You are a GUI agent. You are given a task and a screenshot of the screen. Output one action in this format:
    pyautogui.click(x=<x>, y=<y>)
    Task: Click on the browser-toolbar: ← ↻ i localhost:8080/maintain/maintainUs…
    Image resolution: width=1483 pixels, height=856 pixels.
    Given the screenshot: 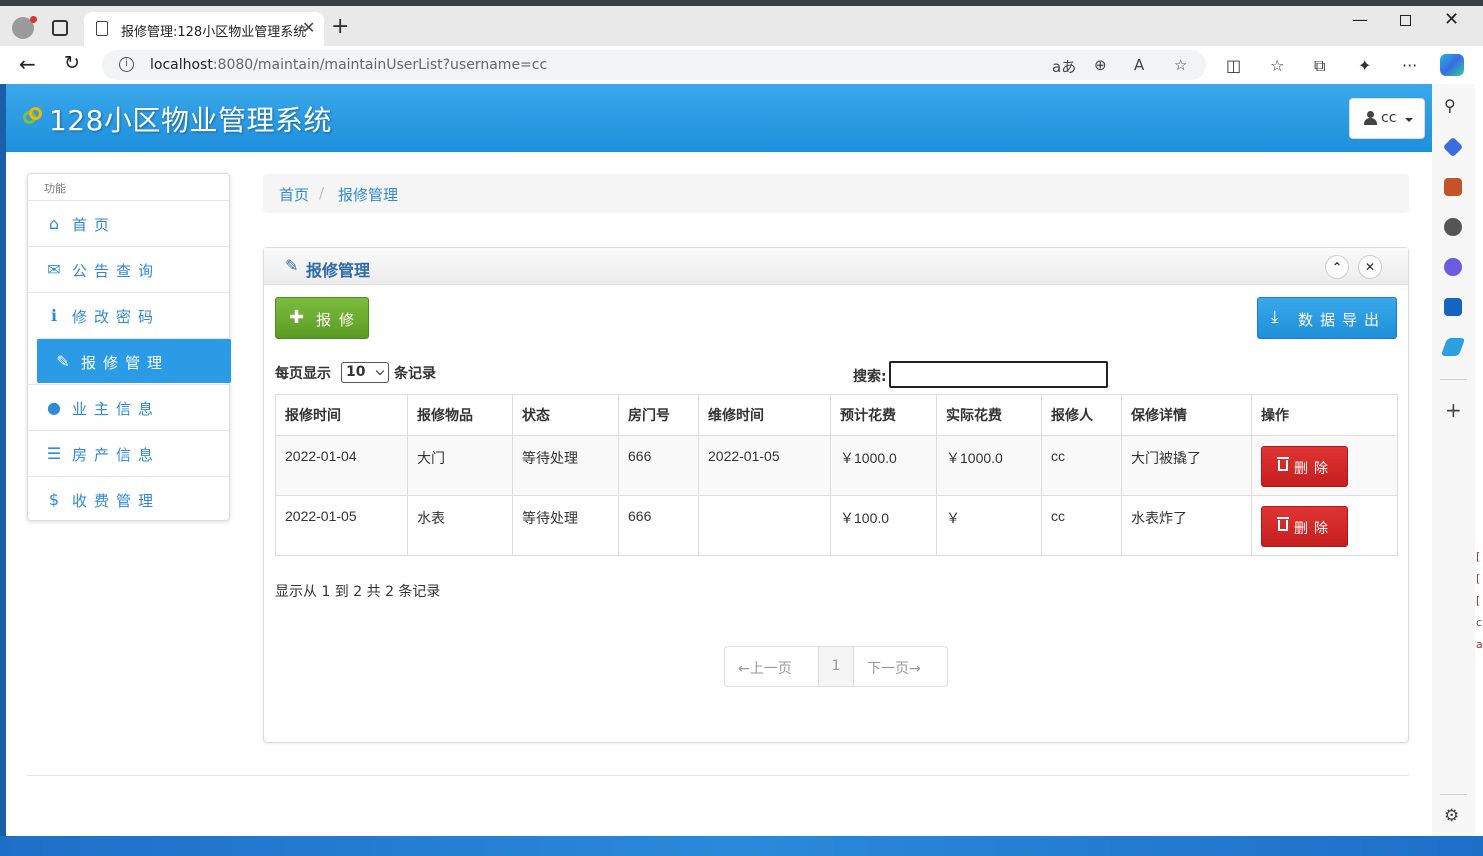 What is the action you would take?
    pyautogui.click(x=741, y=65)
    